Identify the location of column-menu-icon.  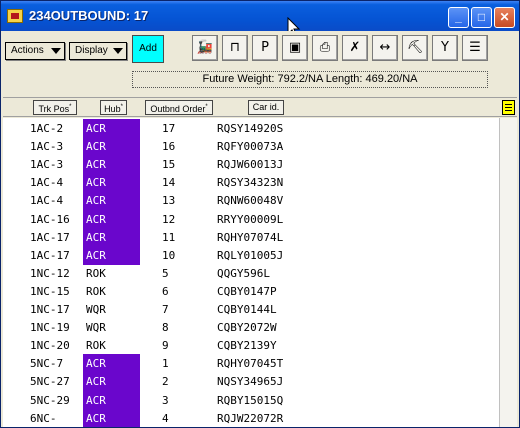
(508, 107).